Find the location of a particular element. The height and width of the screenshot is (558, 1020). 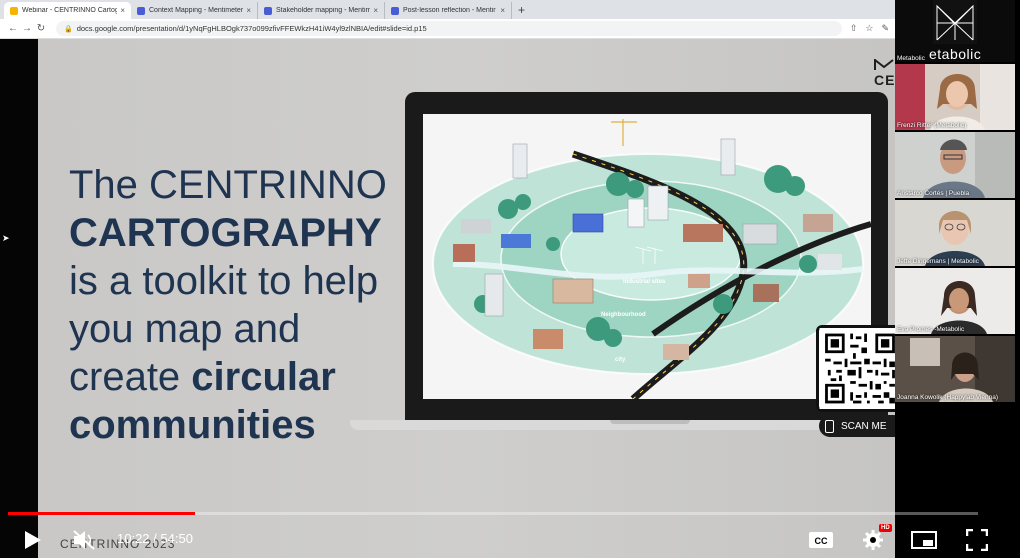

participant-name: Metabolic is located at coordinates (911, 58).